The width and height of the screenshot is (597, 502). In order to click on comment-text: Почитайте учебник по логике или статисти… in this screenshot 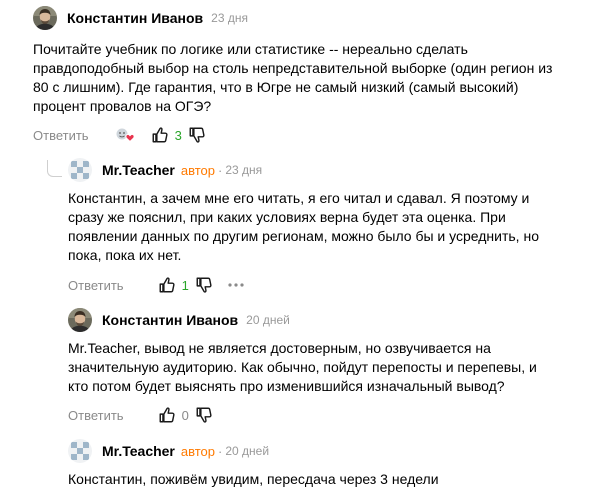, I will do `click(292, 78)`.